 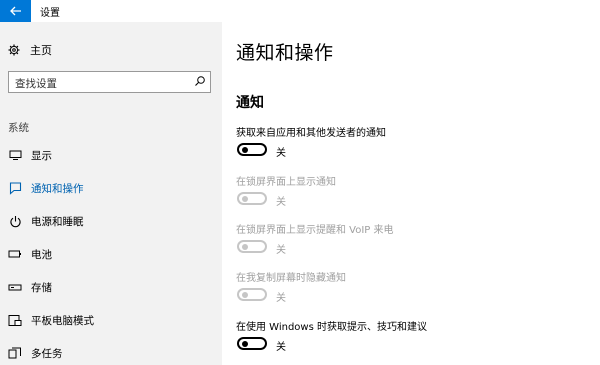 What do you see at coordinates (111, 221) in the screenshot?
I see `sidebar-item-power: 电源和睡眠` at bounding box center [111, 221].